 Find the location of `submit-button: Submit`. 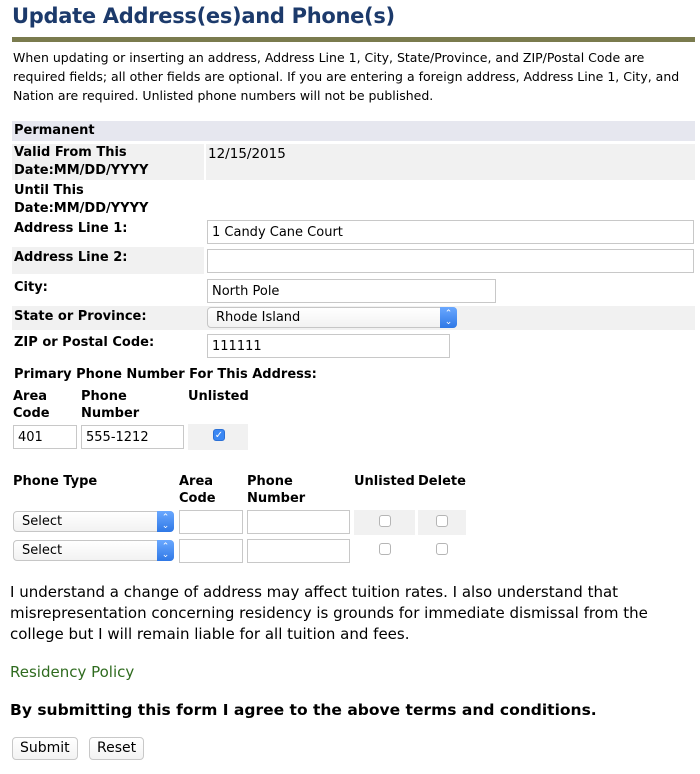

submit-button: Submit is located at coordinates (45, 748).